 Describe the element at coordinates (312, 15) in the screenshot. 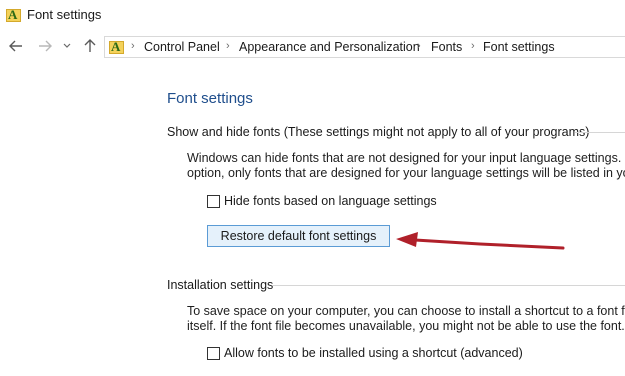

I see `title-bar: A Font settings` at that location.